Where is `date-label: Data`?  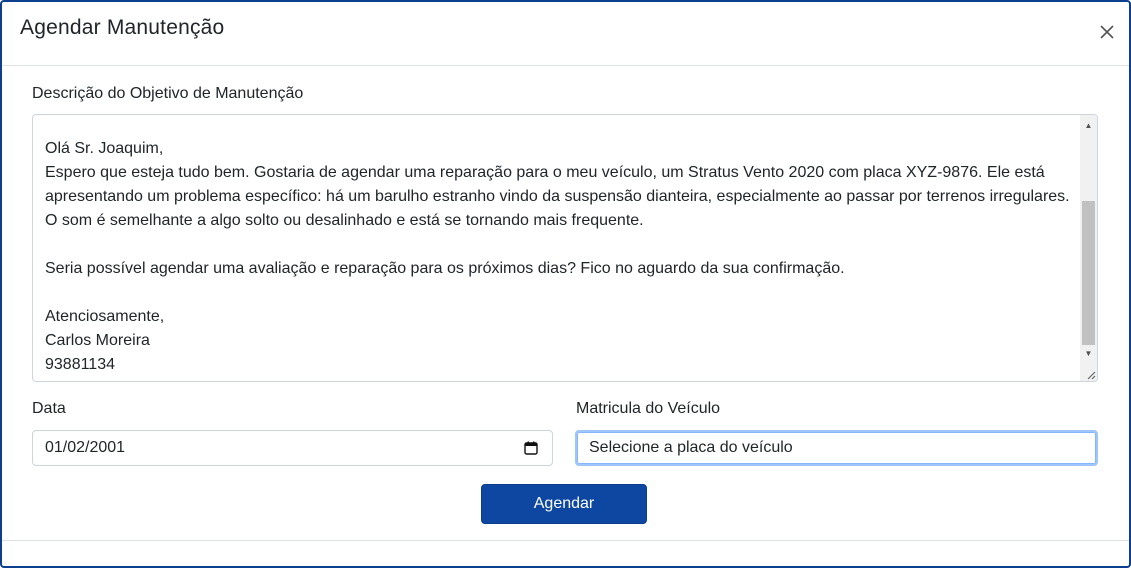 date-label: Data is located at coordinates (49, 408).